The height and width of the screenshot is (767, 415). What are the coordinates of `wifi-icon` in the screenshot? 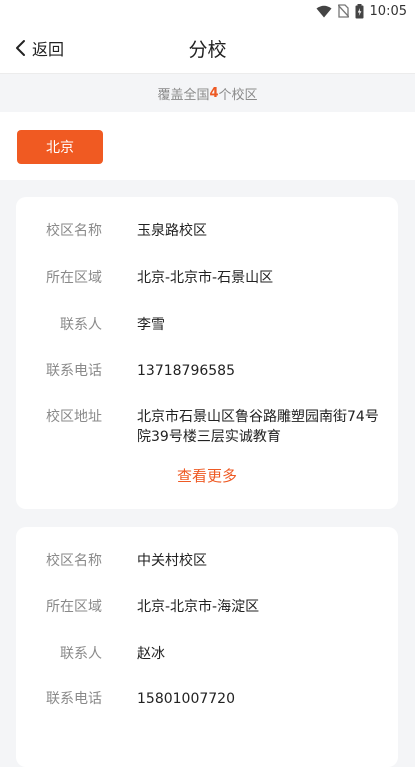 It's located at (324, 11).